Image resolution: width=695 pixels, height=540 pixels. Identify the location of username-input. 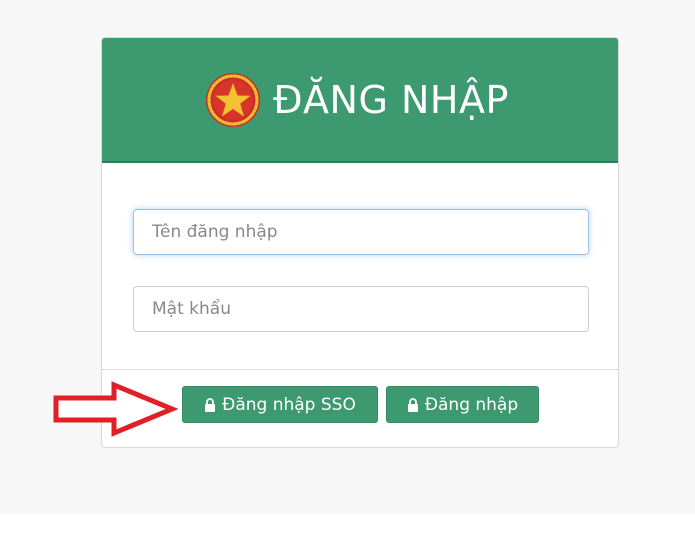
(361, 232).